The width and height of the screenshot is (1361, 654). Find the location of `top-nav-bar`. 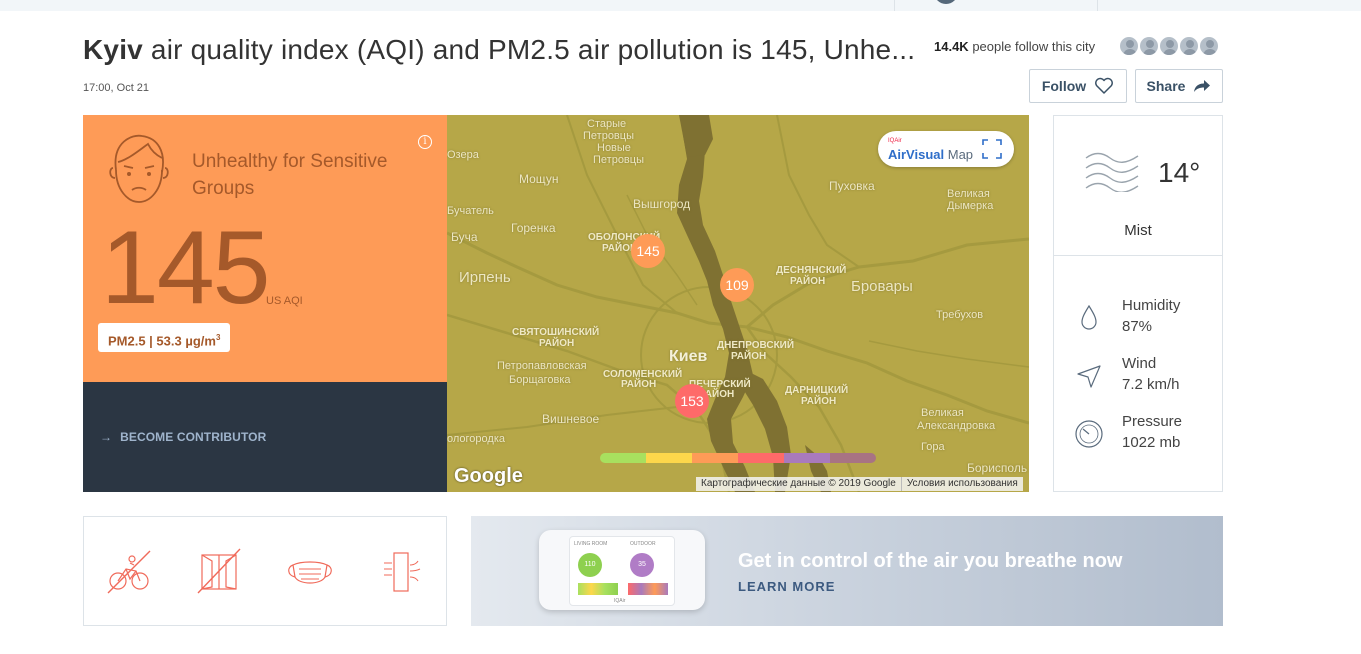

top-nav-bar is located at coordinates (680, 5).